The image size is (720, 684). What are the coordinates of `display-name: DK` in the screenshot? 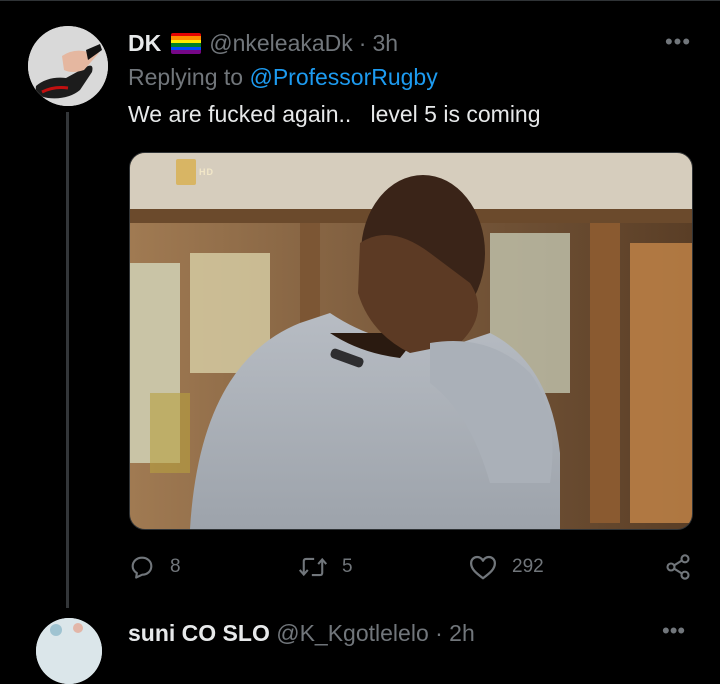 It's located at (144, 43).